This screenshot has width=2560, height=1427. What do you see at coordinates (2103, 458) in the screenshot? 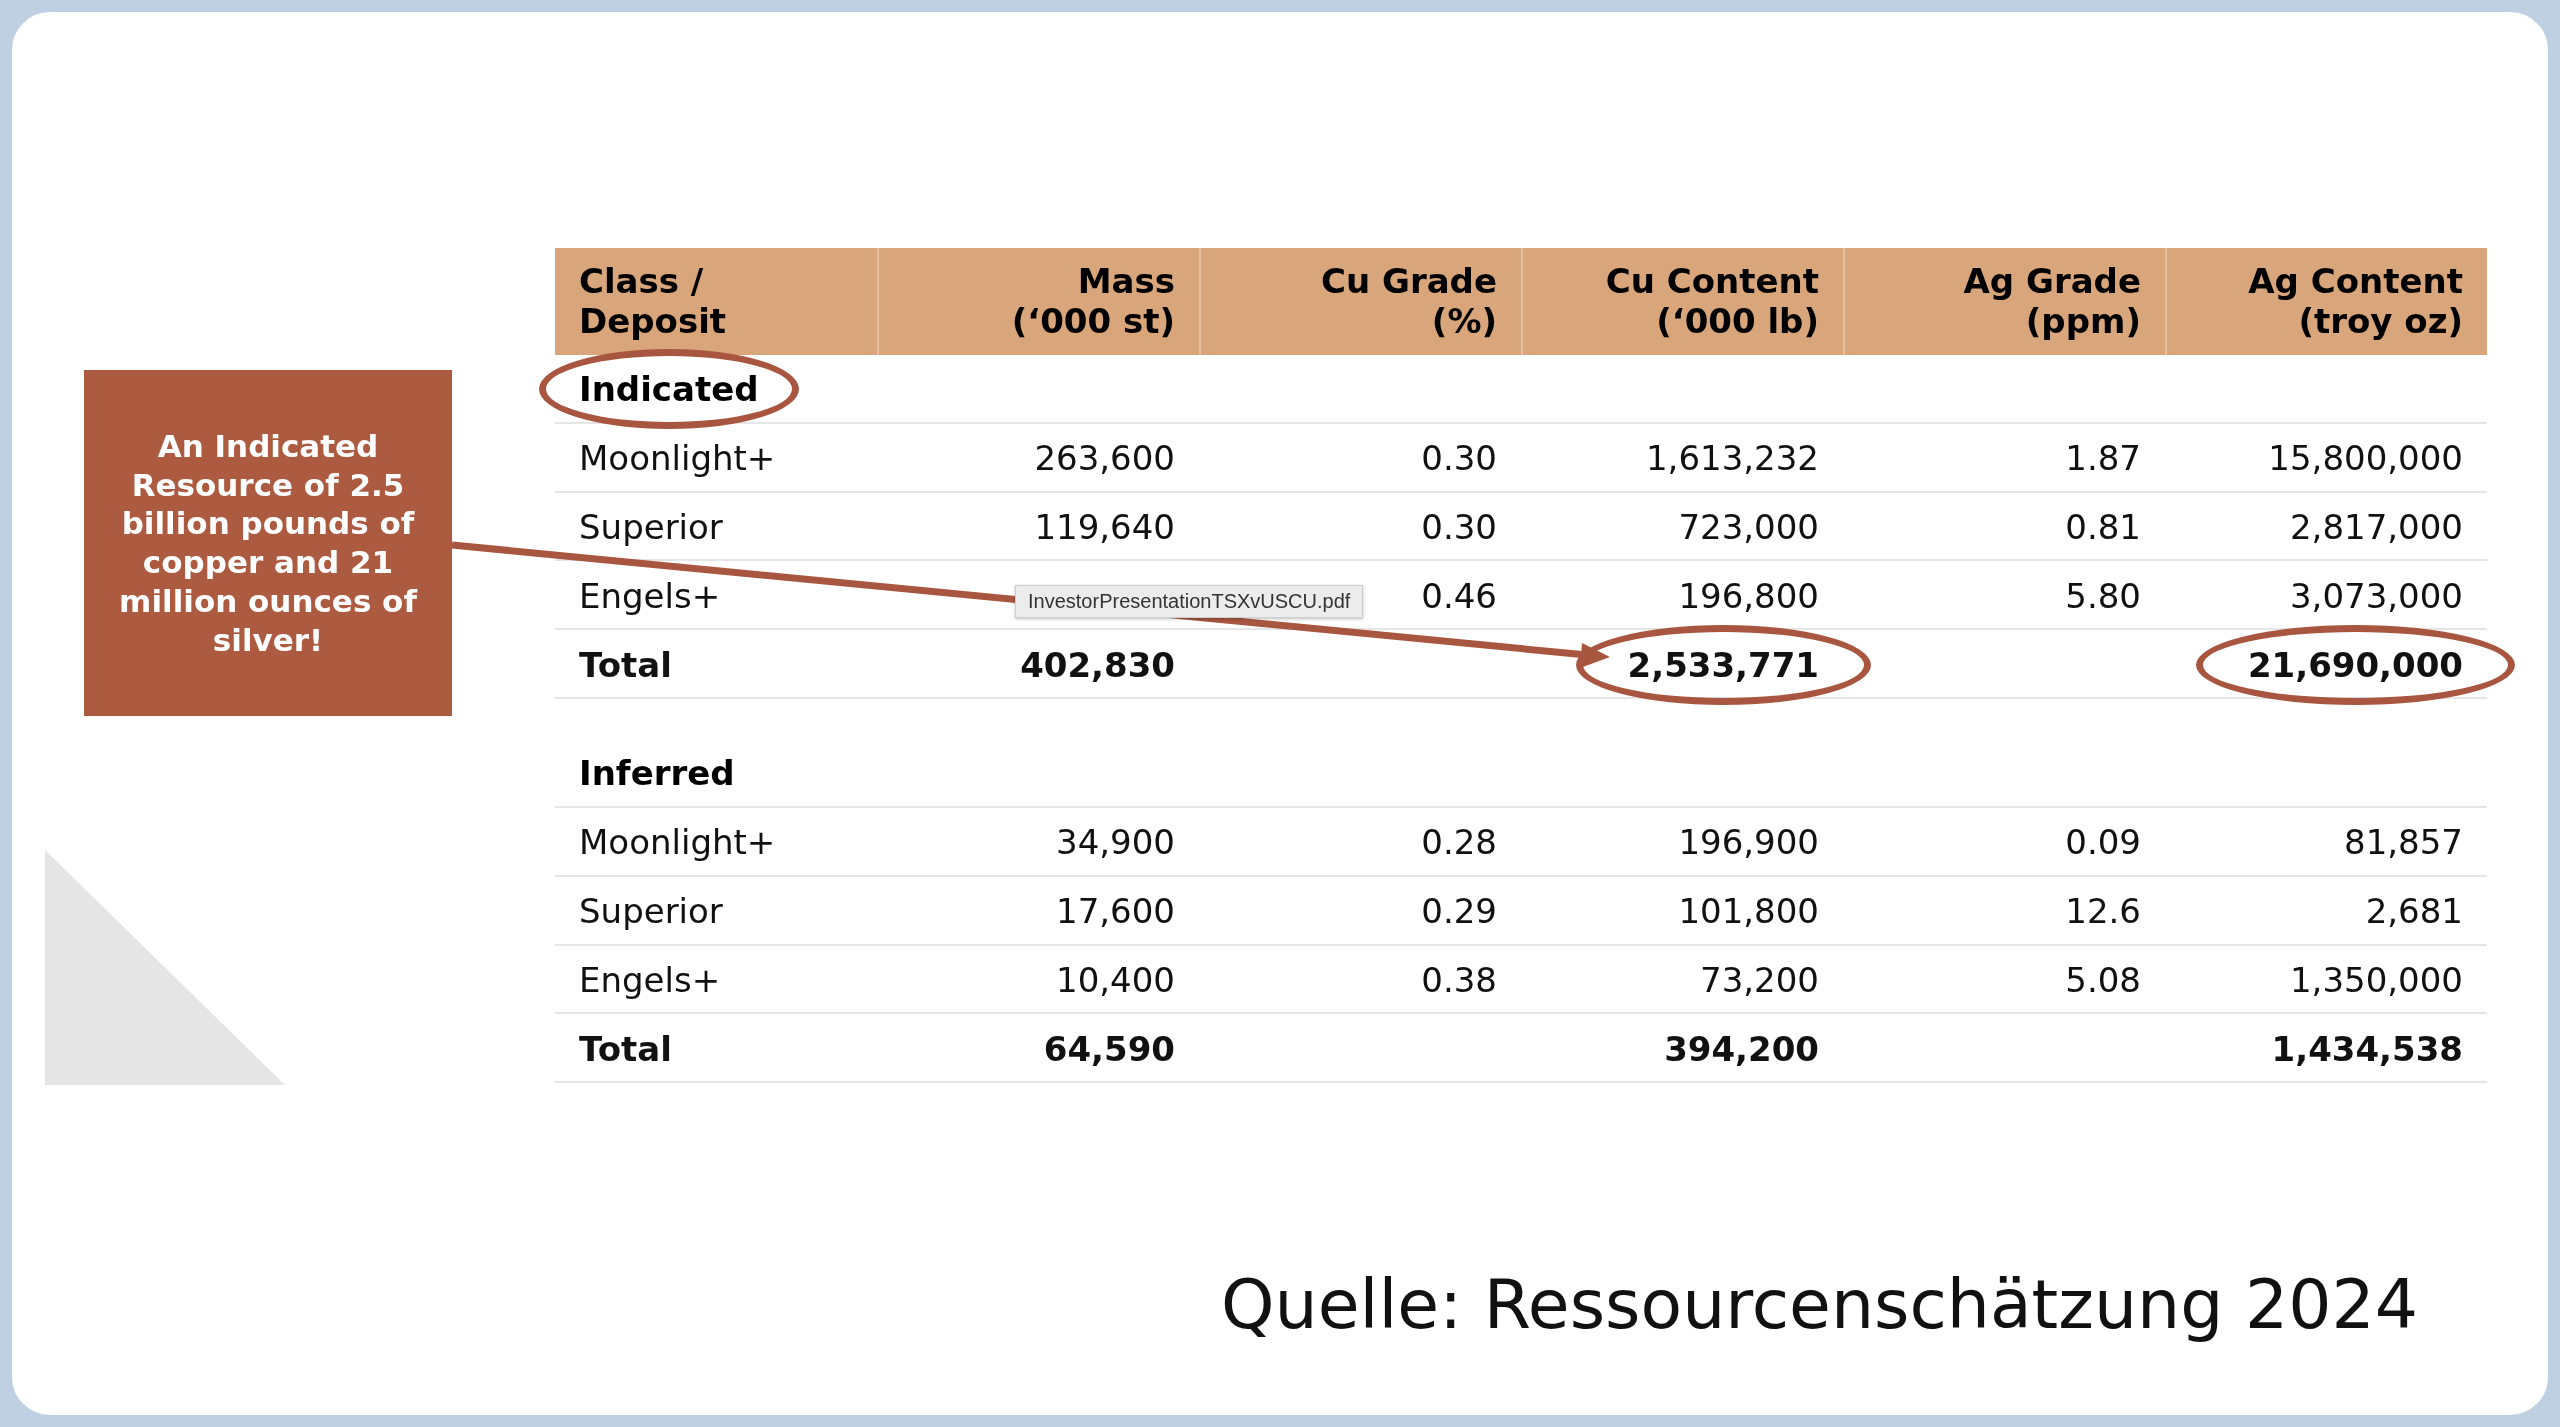
I see `table-cell: 1.87` at bounding box center [2103, 458].